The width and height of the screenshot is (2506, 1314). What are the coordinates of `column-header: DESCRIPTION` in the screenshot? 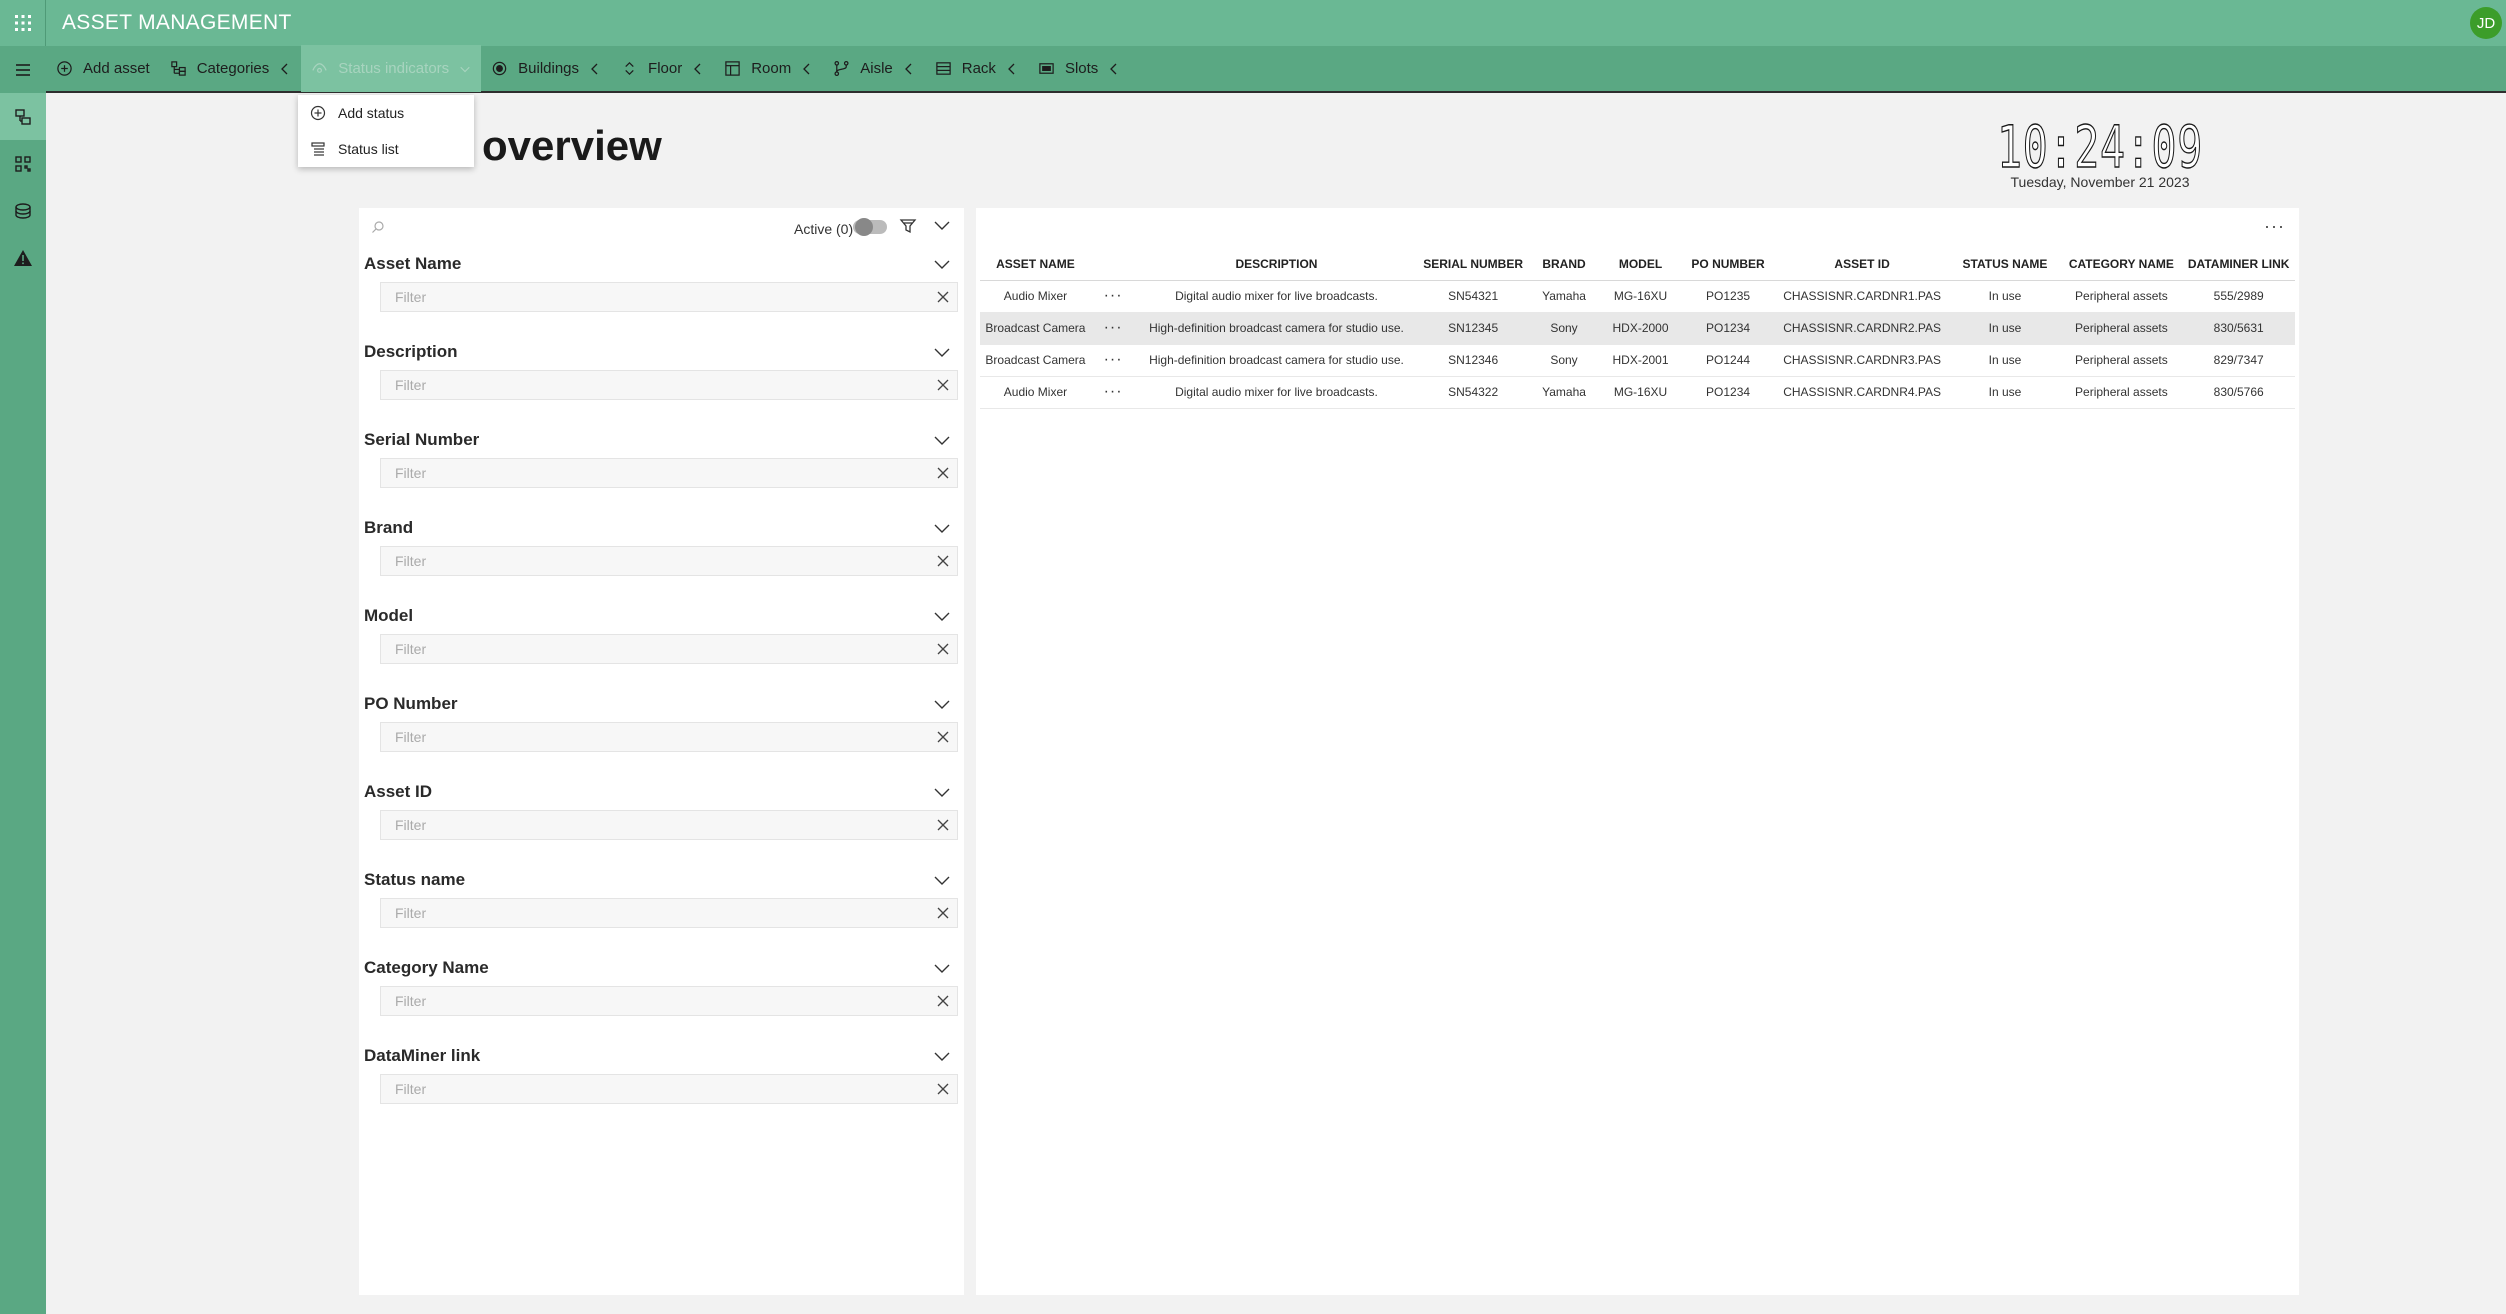 It's located at (1276, 264).